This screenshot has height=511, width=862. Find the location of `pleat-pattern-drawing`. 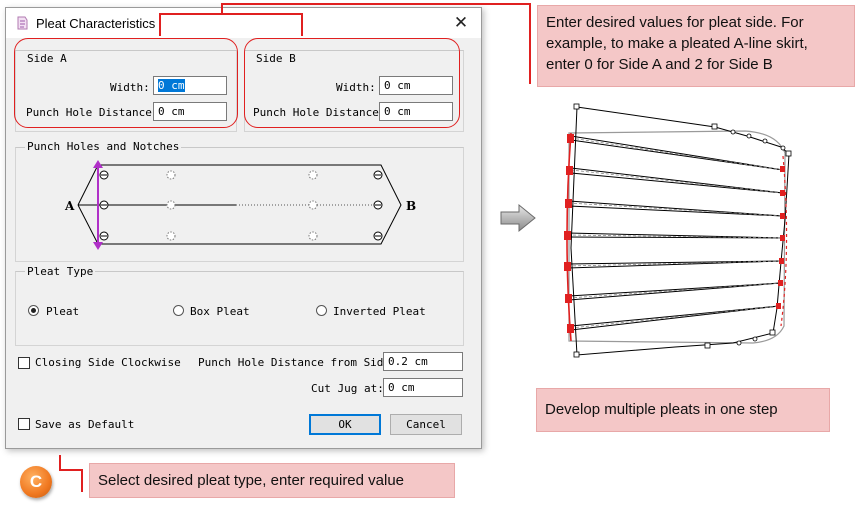

pleat-pattern-drawing is located at coordinates (678, 230).